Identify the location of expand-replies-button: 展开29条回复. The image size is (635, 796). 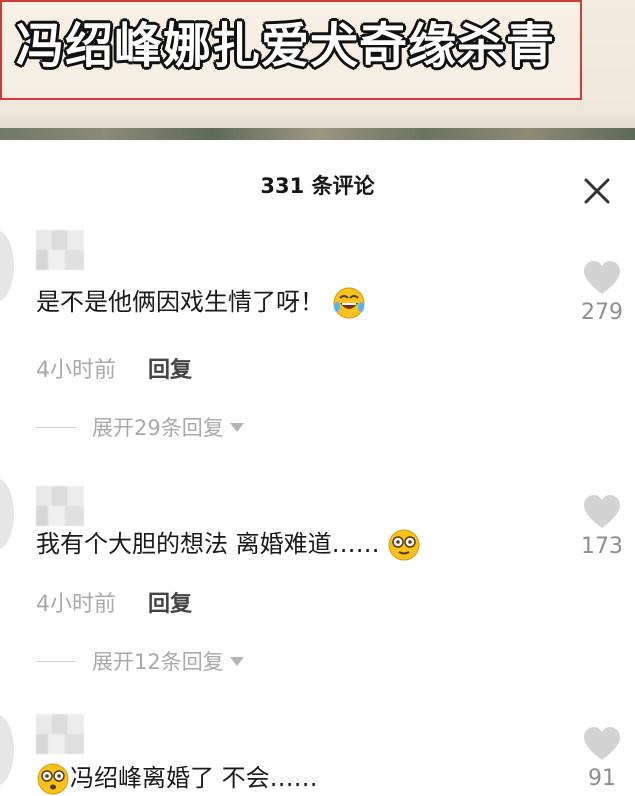
(140, 427).